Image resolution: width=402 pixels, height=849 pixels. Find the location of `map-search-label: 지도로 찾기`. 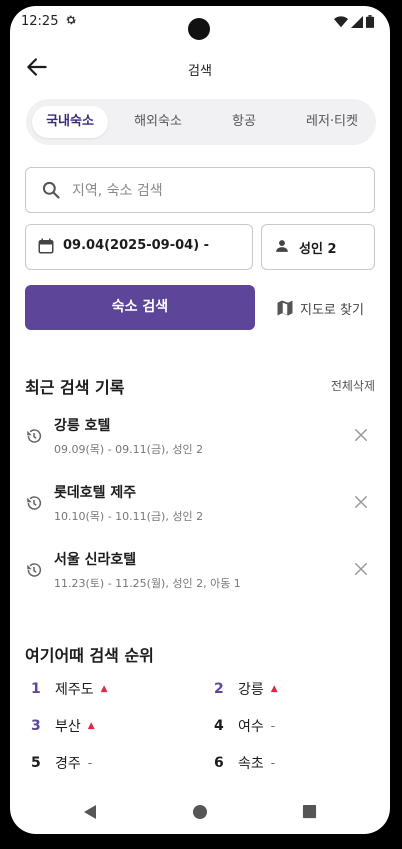

map-search-label: 지도로 찾기 is located at coordinates (332, 310).